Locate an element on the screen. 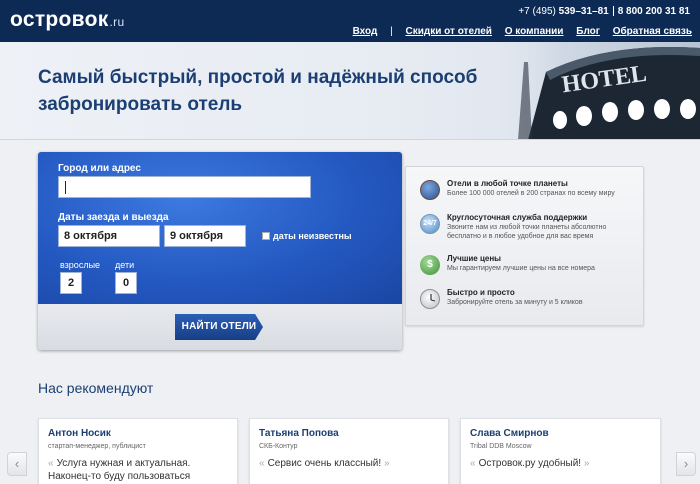 The image size is (700, 484). quote-text: Островок.ру удобный! is located at coordinates (530, 463).